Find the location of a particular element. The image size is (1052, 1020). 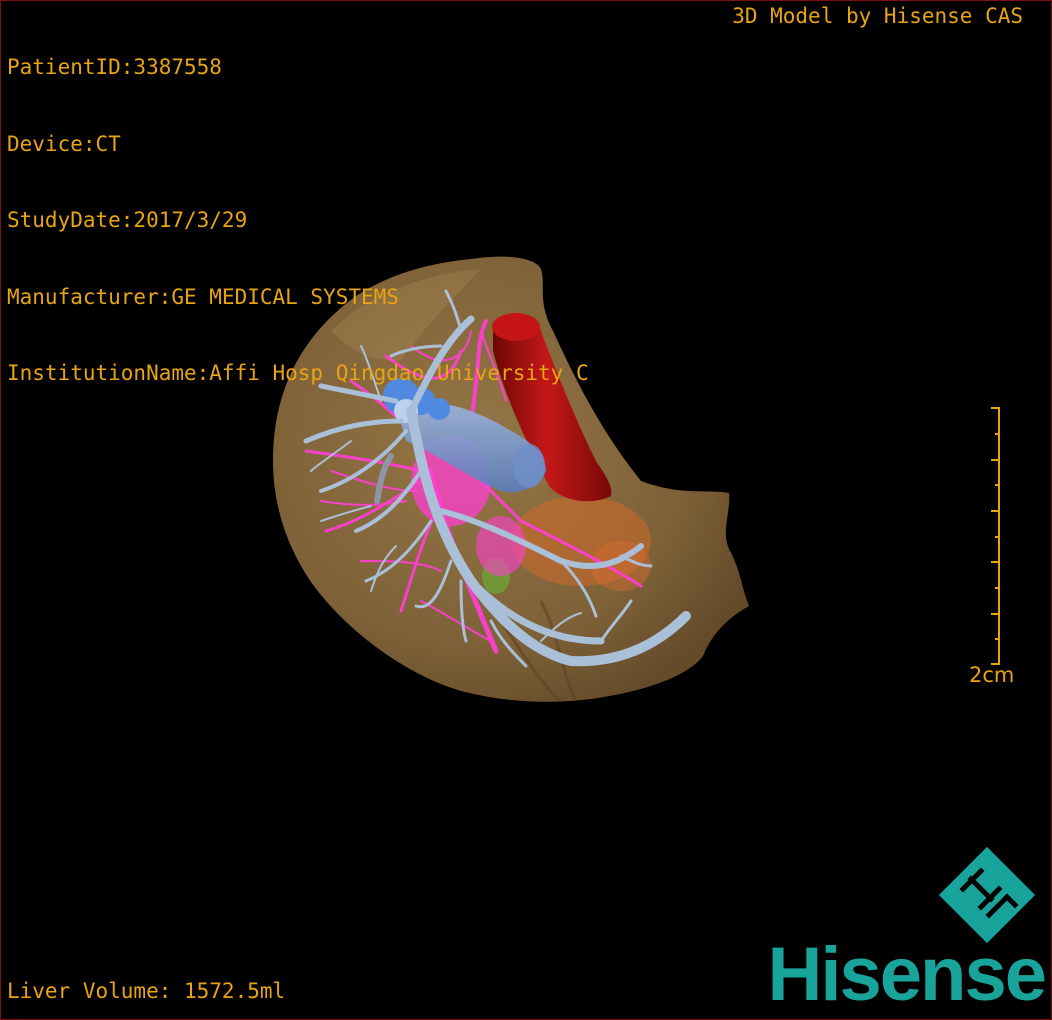

manufacturer-text: Manufacturer:GE MEDICAL SYSTEMS is located at coordinates (203, 296).